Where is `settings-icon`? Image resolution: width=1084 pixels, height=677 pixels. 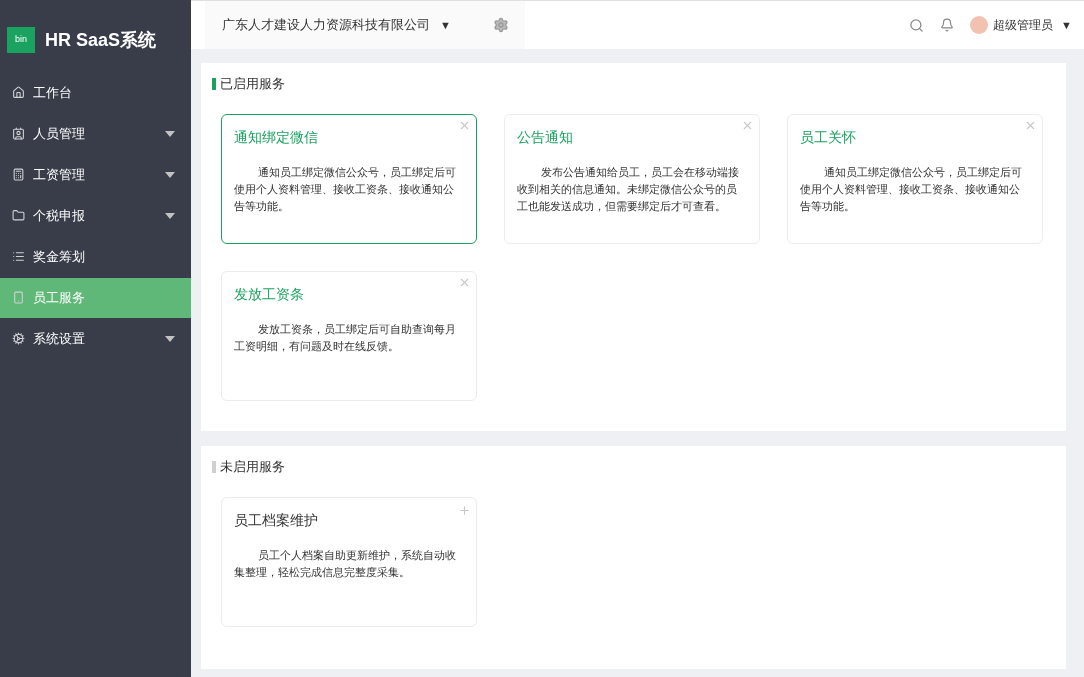
settings-icon is located at coordinates (501, 25).